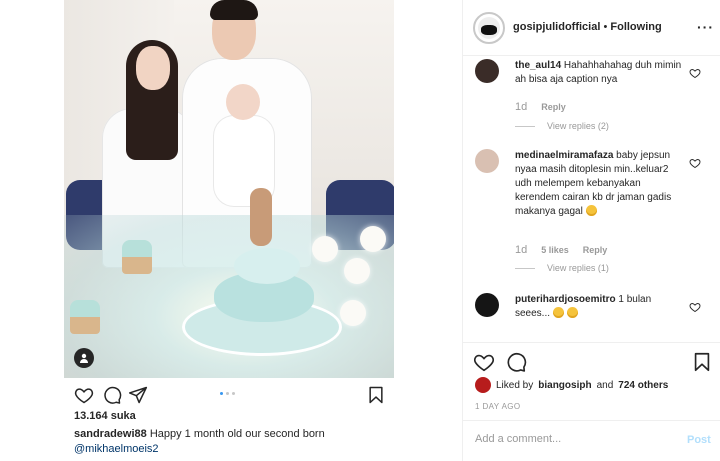 The image size is (720, 461). I want to click on avatar-image, so click(489, 28).